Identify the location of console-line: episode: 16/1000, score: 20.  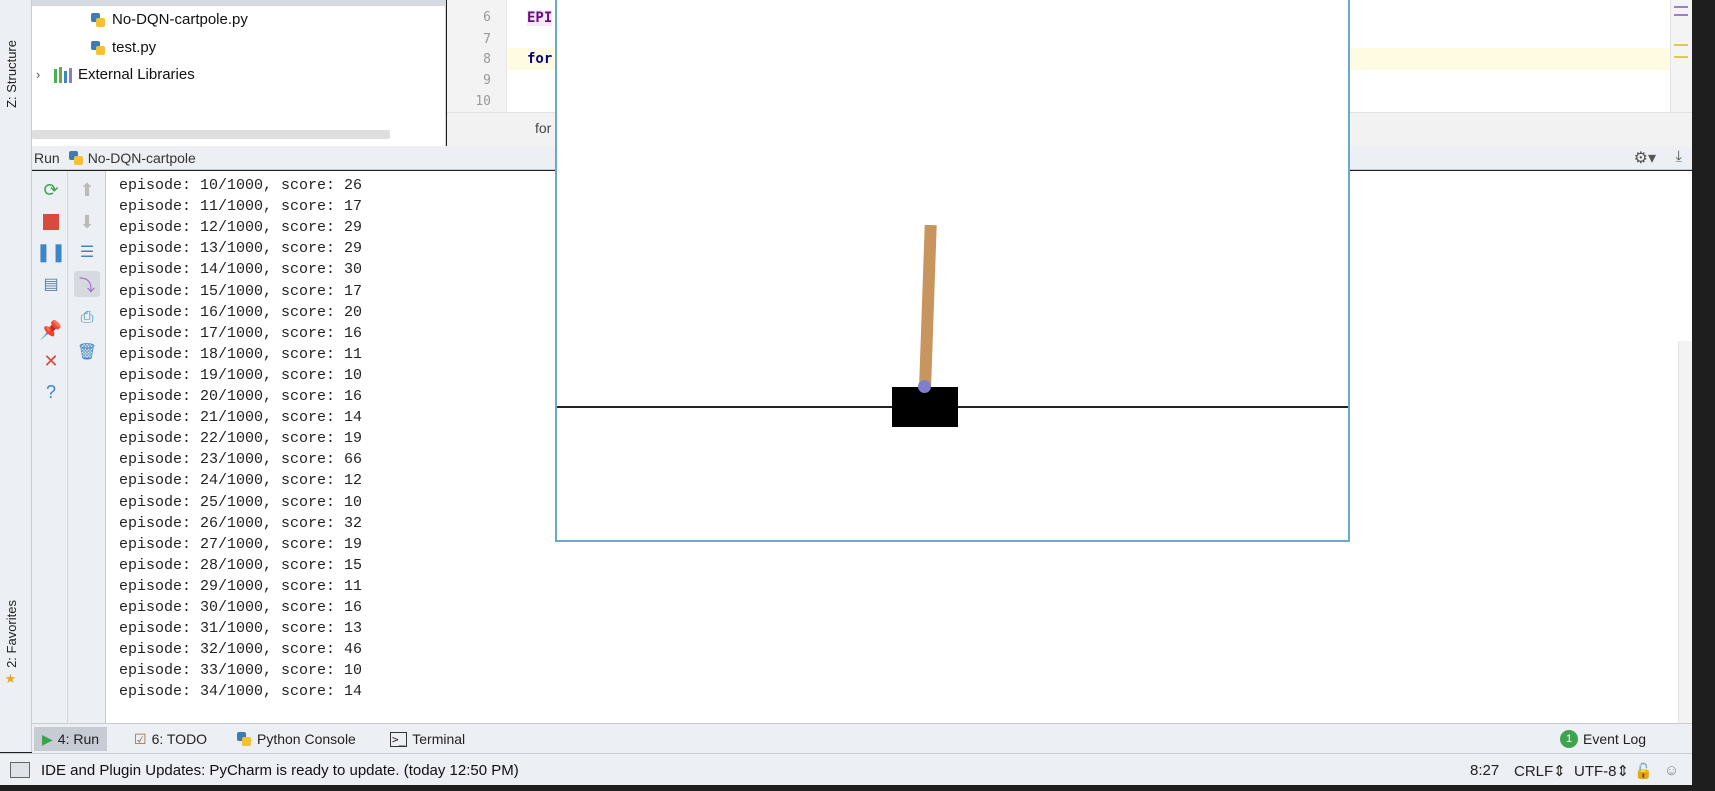
(241, 312).